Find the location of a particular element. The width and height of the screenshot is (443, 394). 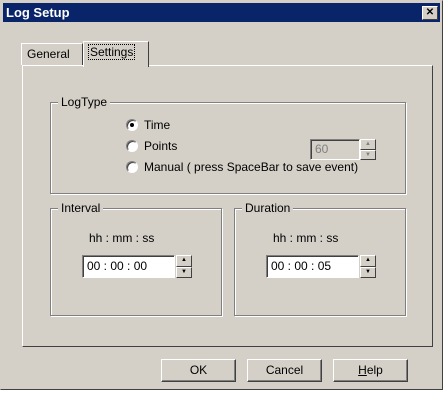

tab-general-label: General is located at coordinates (48, 54).